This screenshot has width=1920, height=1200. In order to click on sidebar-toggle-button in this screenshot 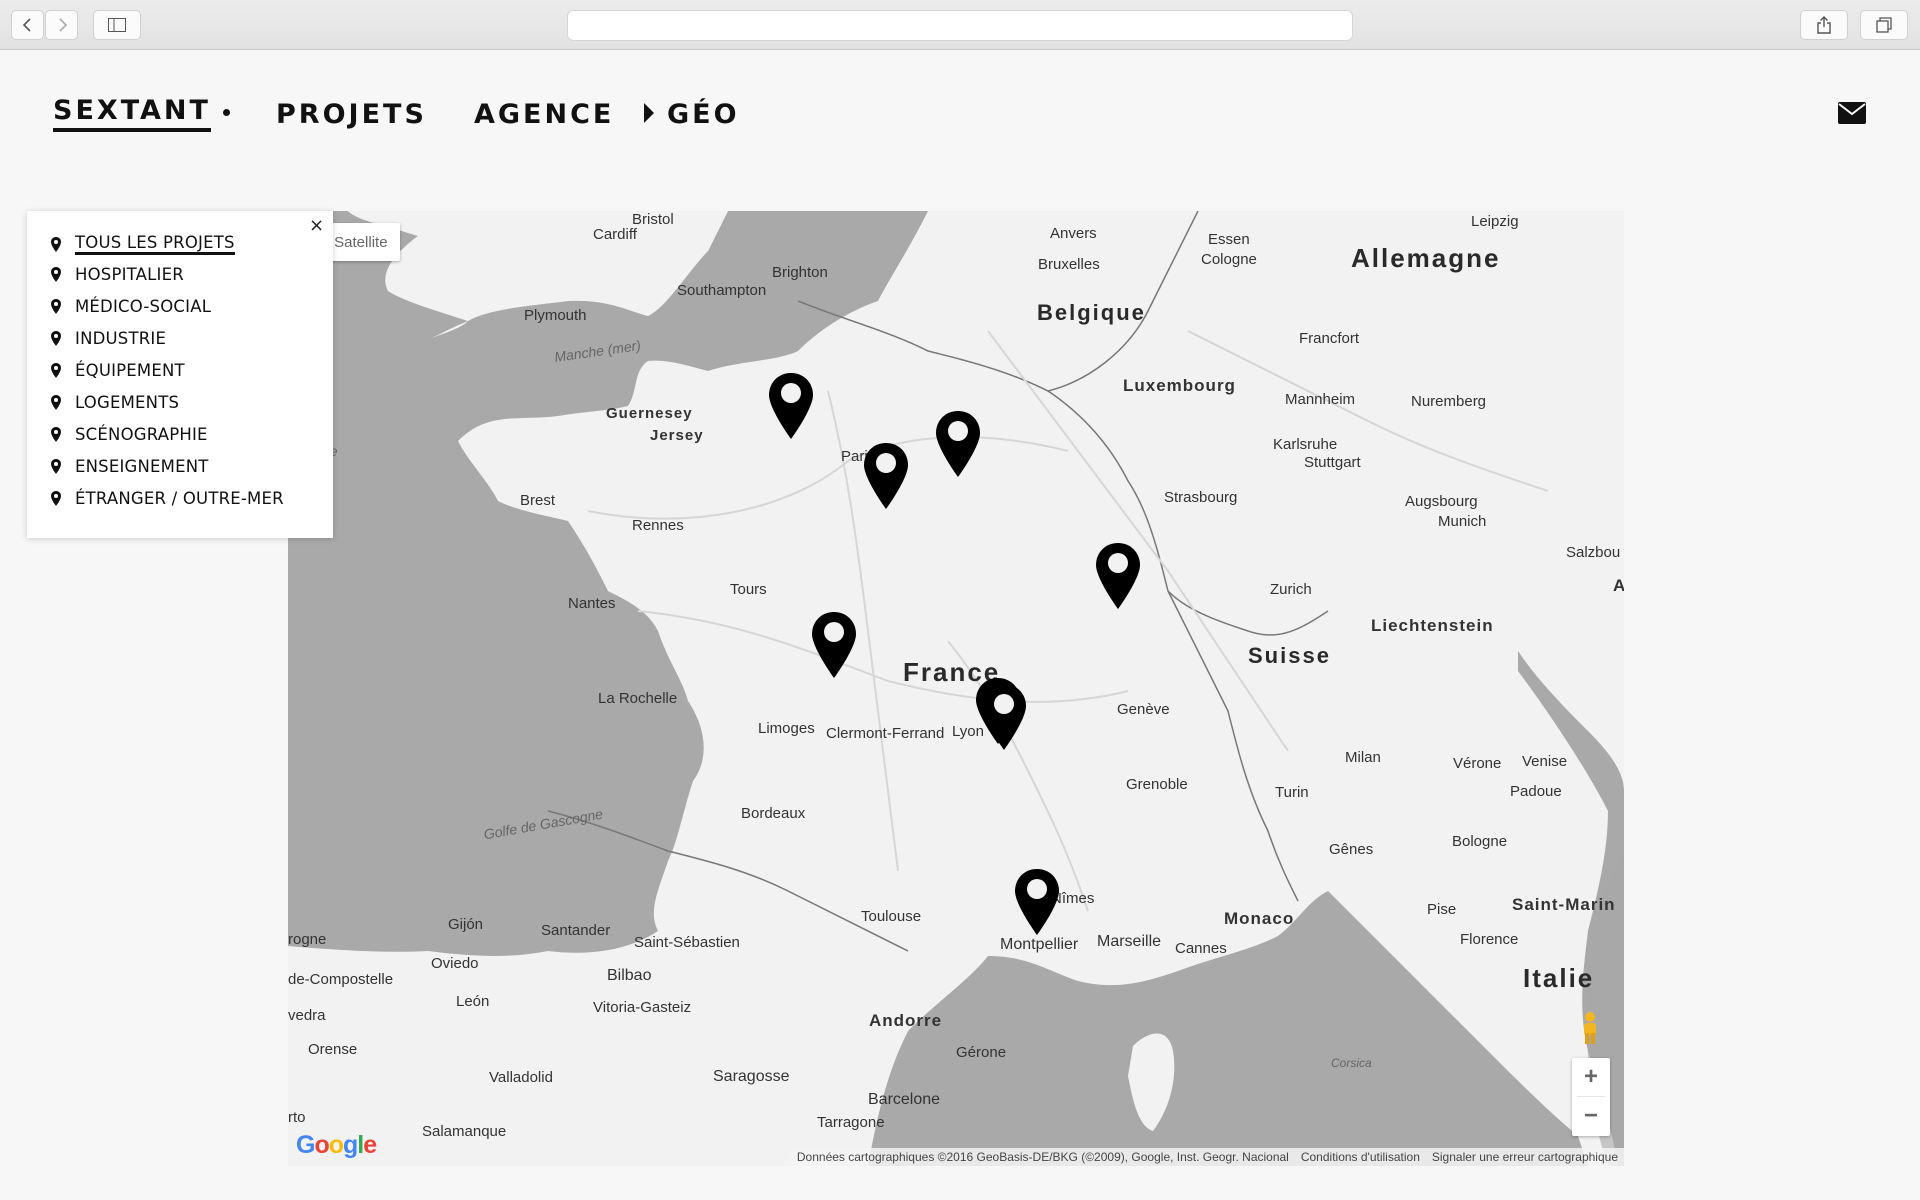, I will do `click(117, 25)`.